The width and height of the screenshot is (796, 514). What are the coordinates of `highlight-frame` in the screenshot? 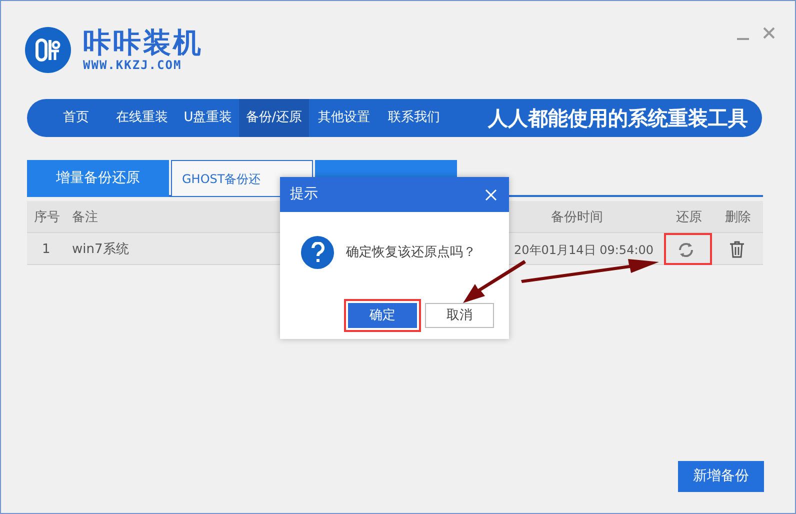 It's located at (688, 249).